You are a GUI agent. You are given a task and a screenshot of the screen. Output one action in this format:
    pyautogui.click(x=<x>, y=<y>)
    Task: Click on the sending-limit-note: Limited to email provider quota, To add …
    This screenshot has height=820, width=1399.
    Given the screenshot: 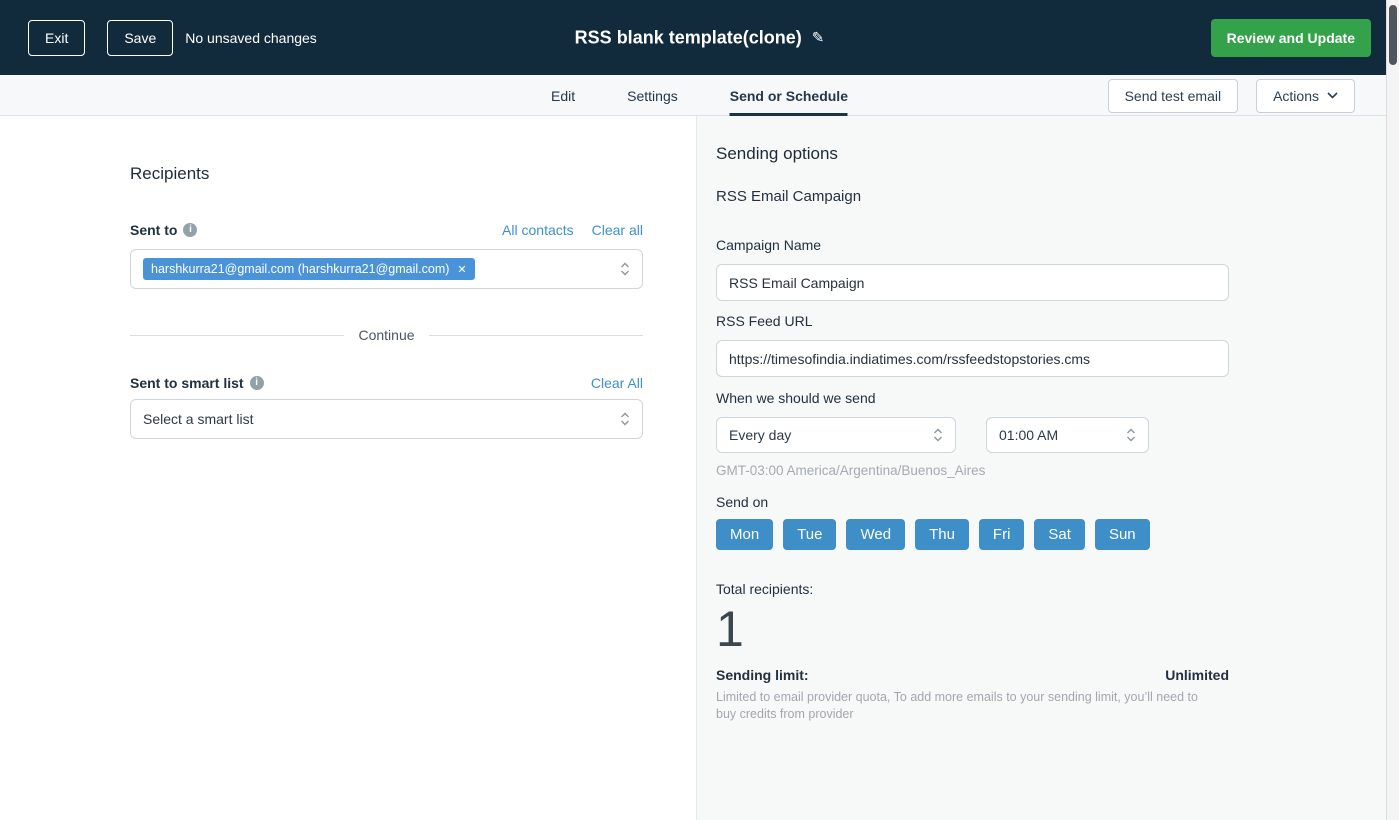 What is the action you would take?
    pyautogui.click(x=957, y=705)
    